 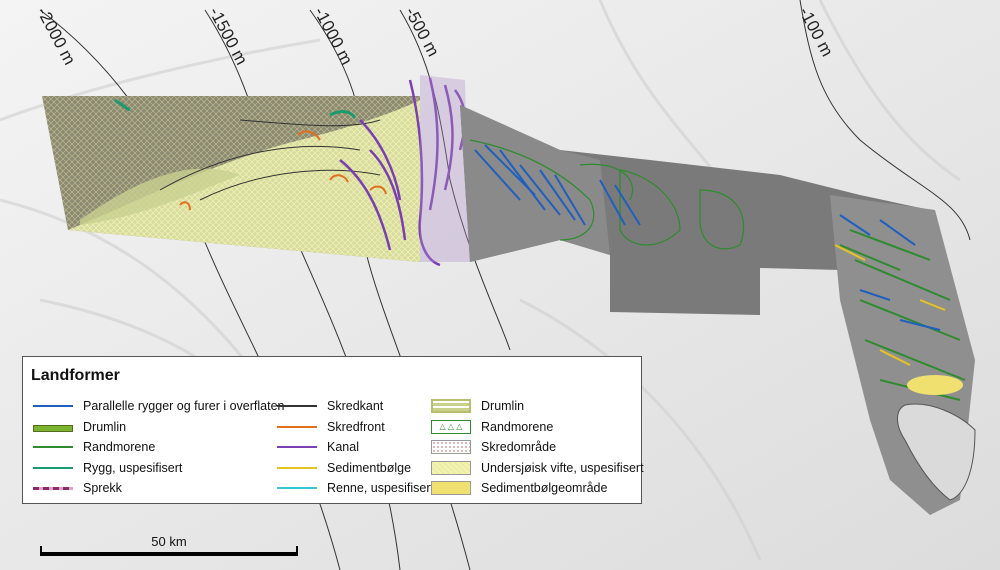 I want to click on legend-item-label: Sedimentbølgeområde, so click(x=544, y=488).